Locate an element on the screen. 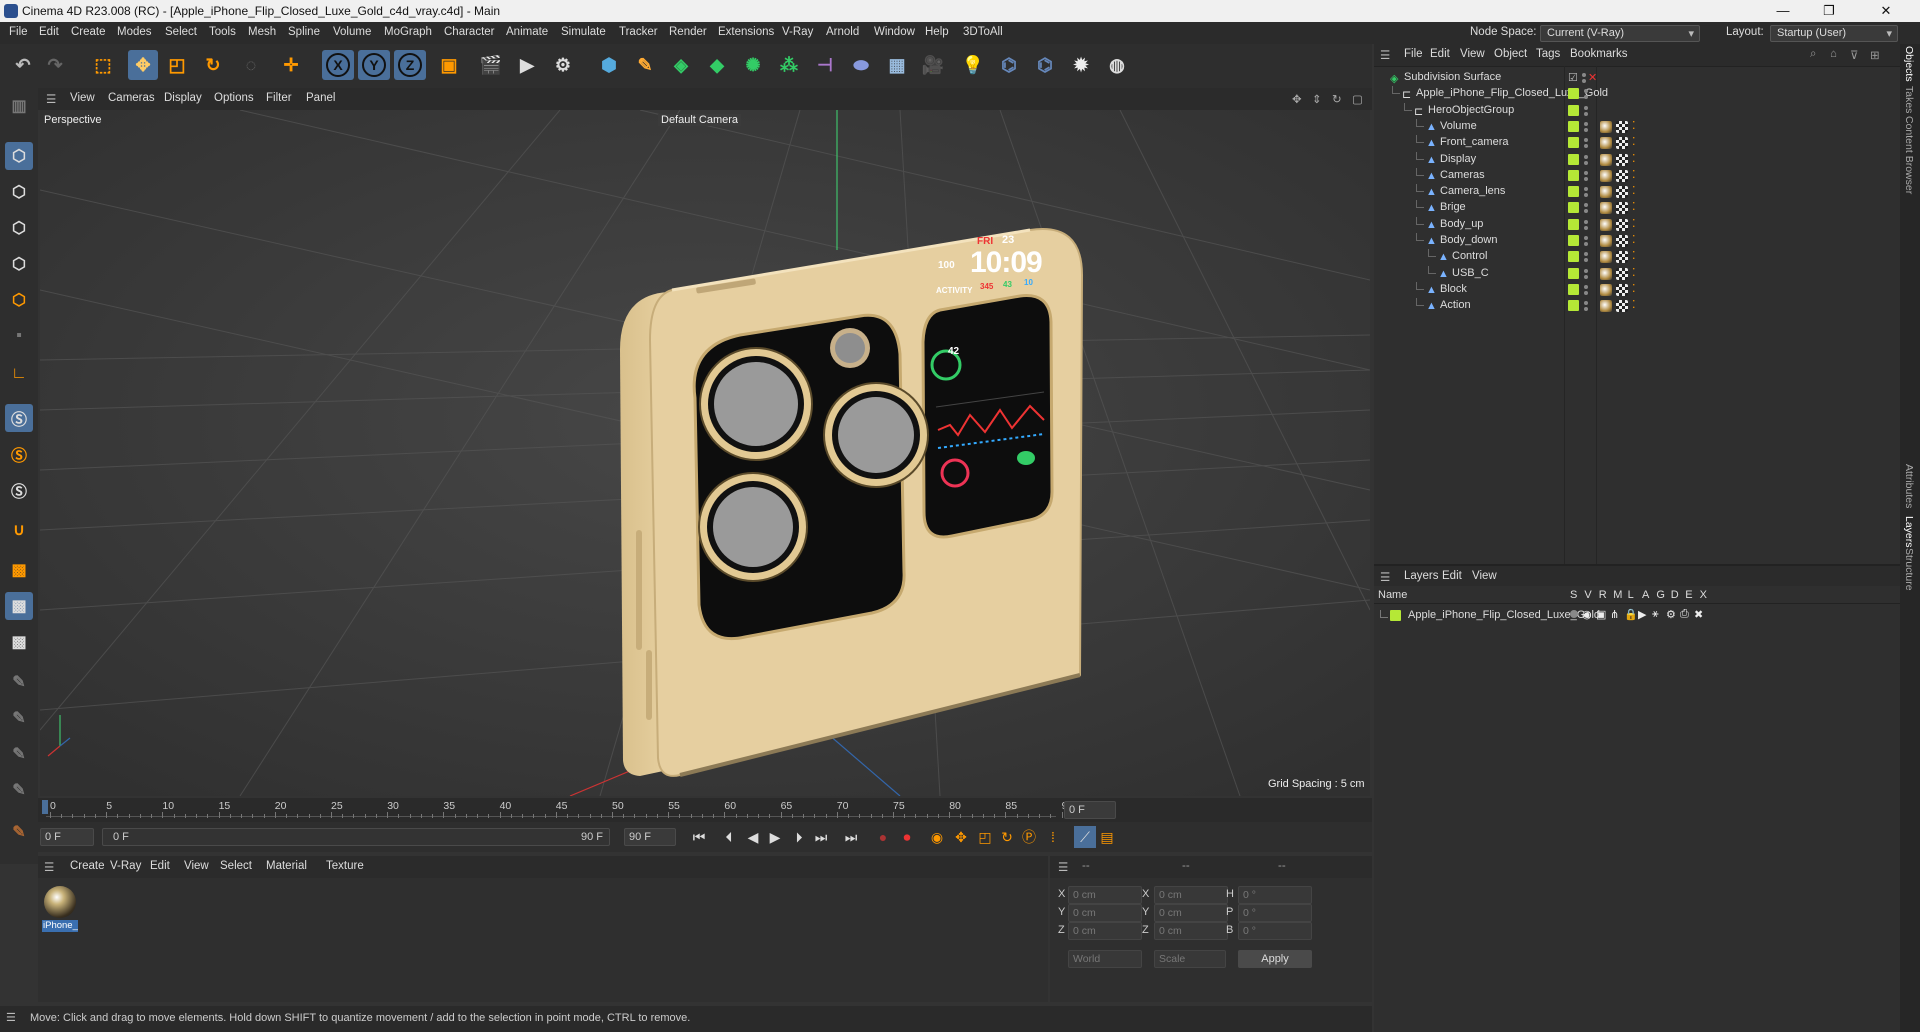 The width and height of the screenshot is (1920, 1032). object-row: ▲ Block ⁚ is located at coordinates (1637, 289).